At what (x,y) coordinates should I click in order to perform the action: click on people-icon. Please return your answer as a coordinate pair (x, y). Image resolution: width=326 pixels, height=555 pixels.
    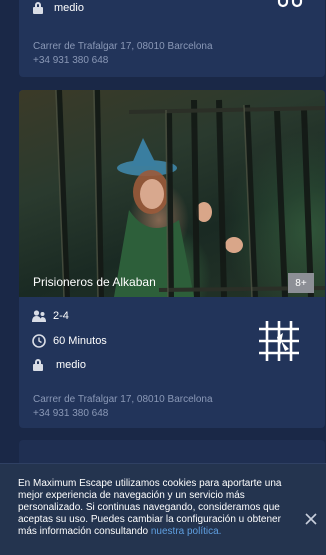
    Looking at the image, I should click on (39, 316).